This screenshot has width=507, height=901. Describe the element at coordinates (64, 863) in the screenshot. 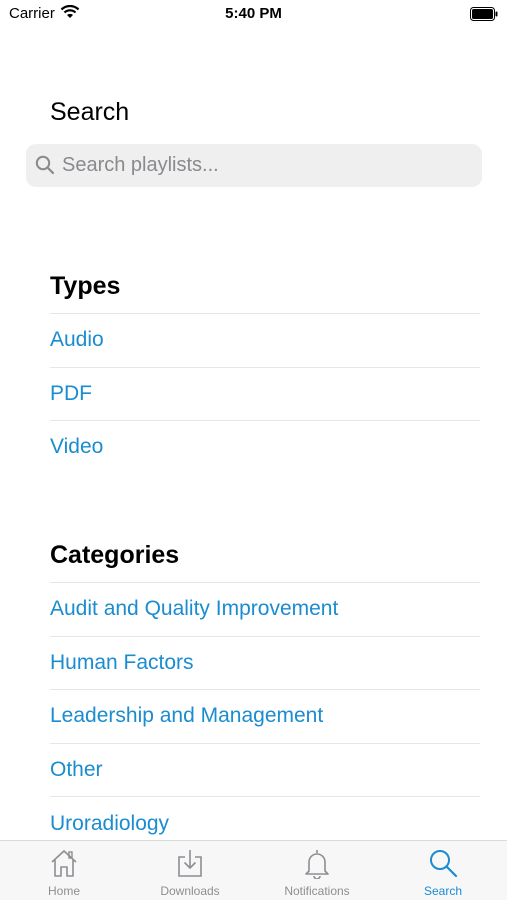

I see `home-icon` at that location.